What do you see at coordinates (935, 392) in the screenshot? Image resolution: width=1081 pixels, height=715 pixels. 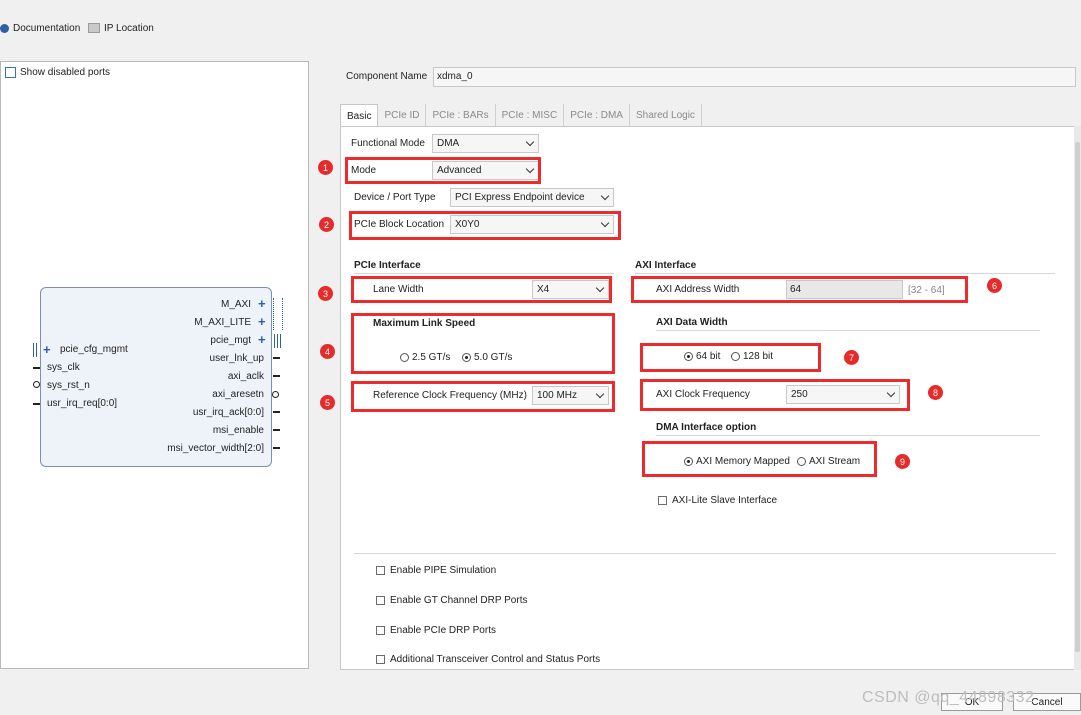 I see `badge-8: 8` at bounding box center [935, 392].